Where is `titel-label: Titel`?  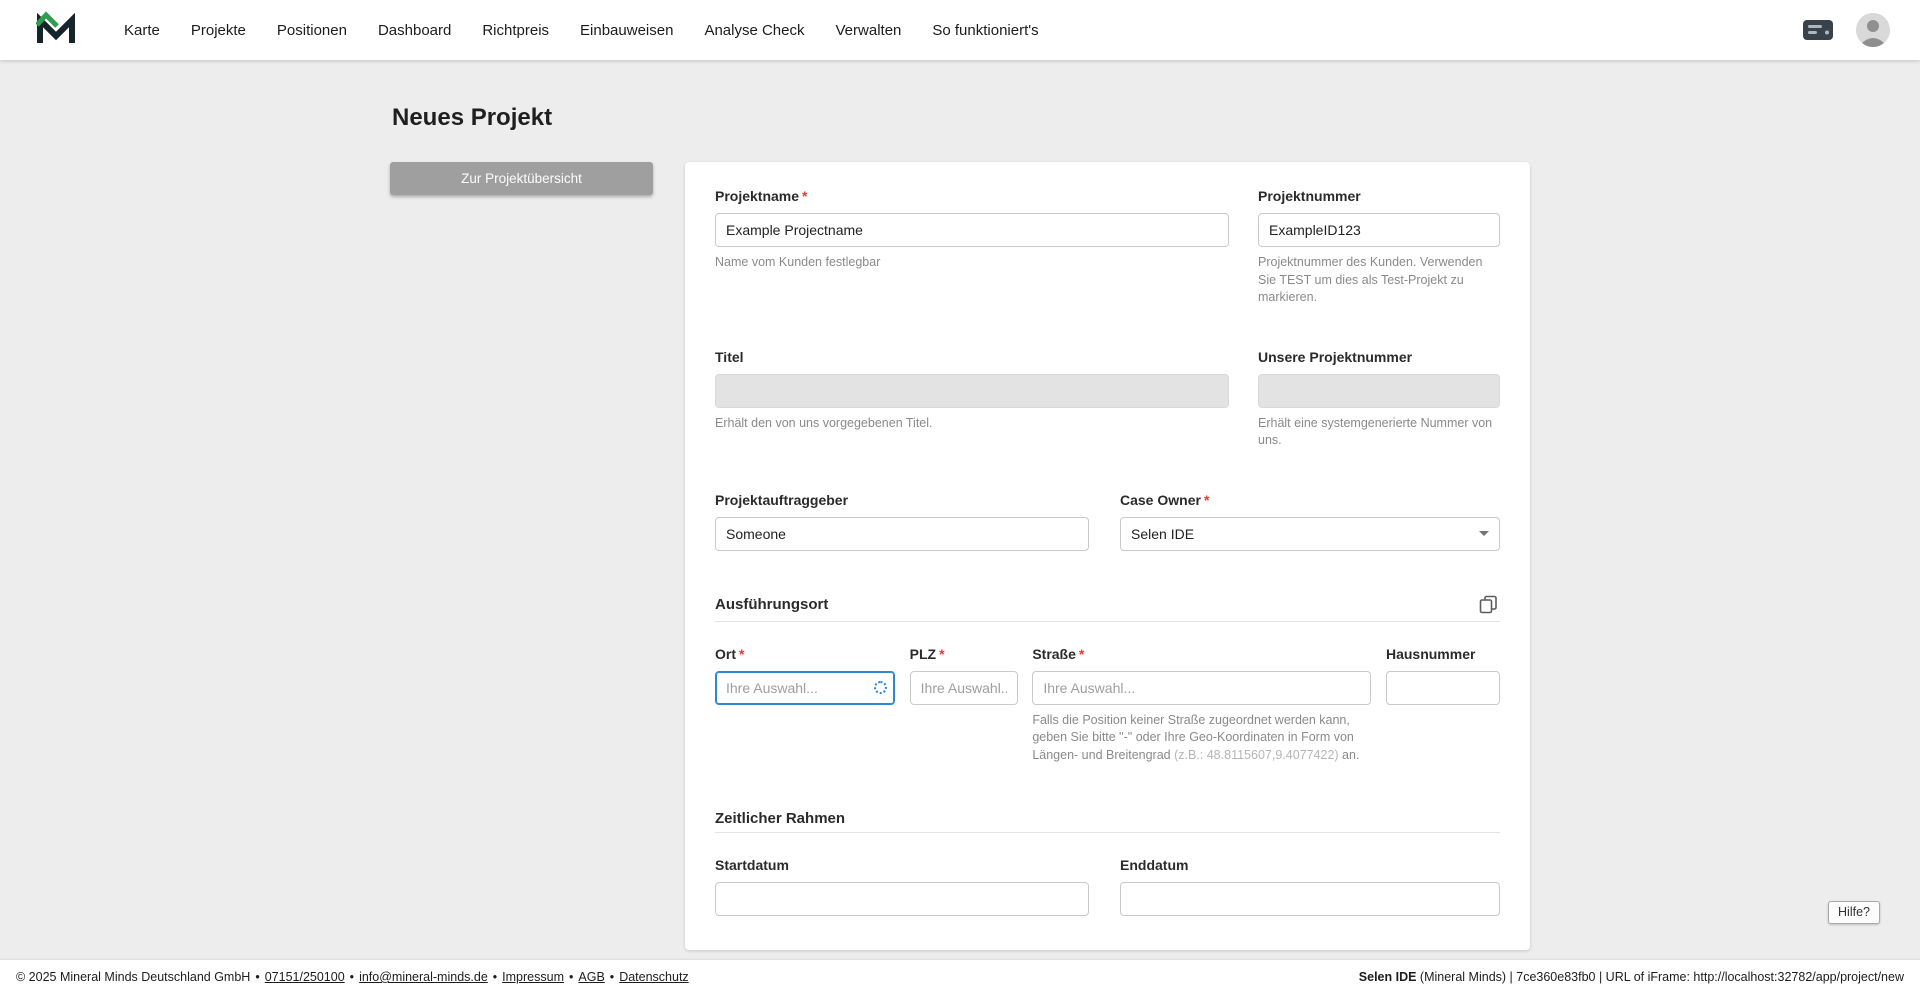
titel-label: Titel is located at coordinates (729, 356).